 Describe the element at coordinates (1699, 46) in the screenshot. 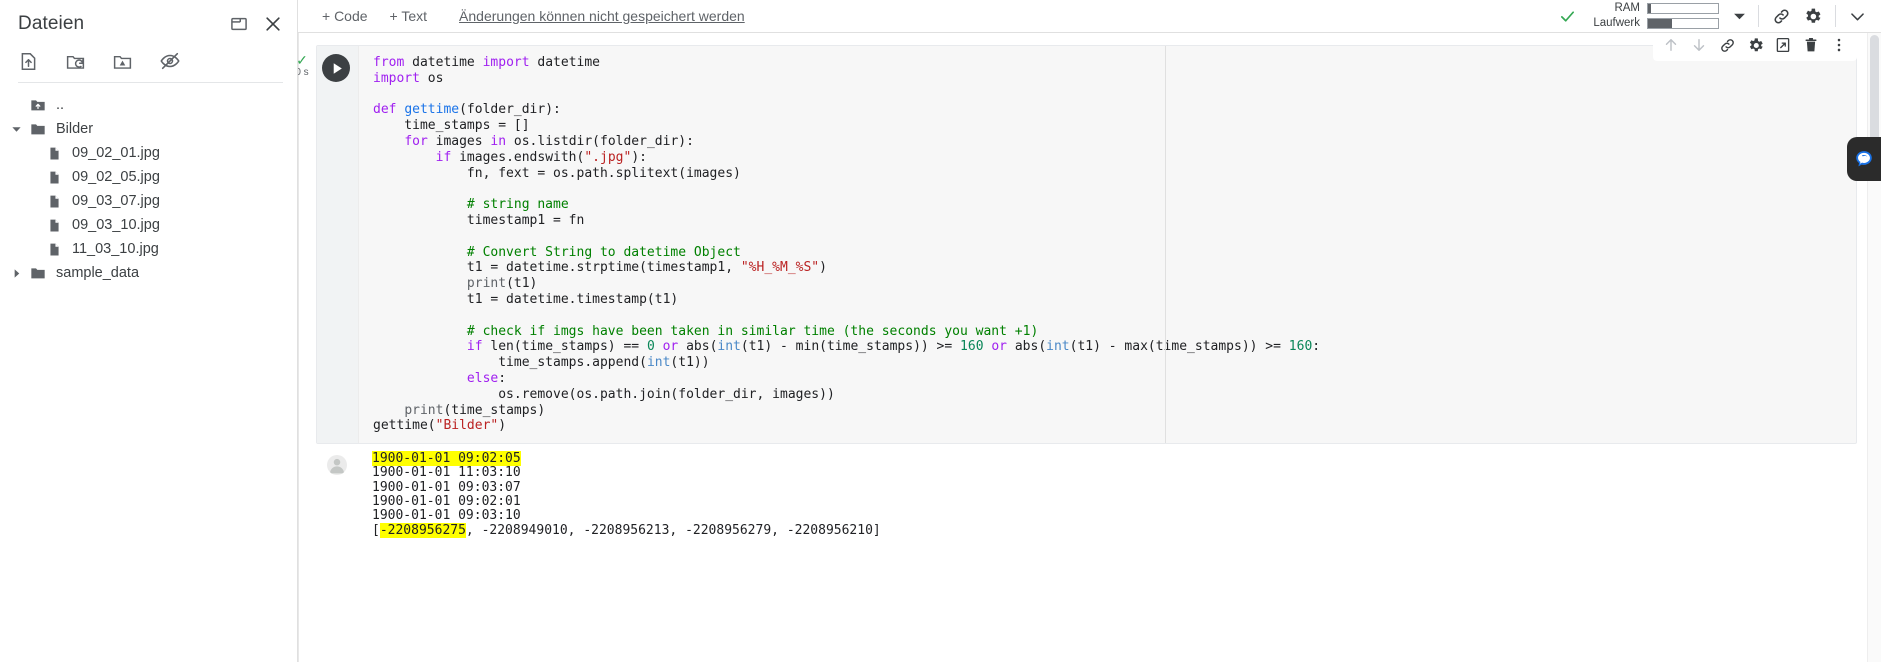

I see `move-cell-down-icon` at that location.